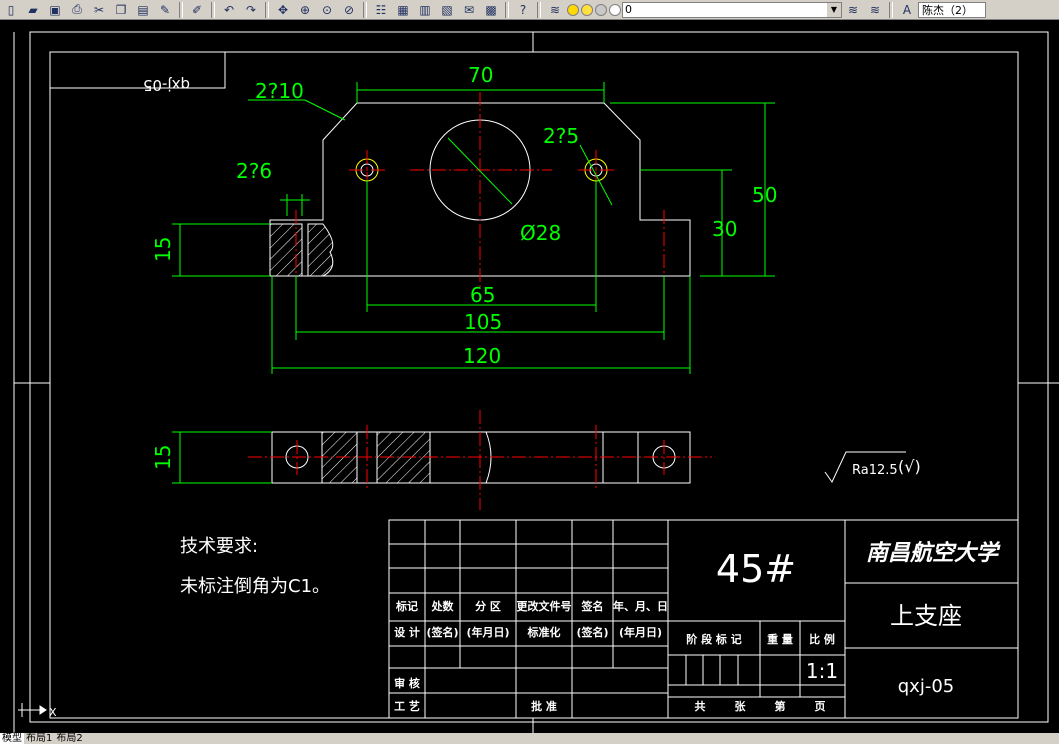  What do you see at coordinates (12, 738) in the screenshot?
I see `tab-model: 模型` at bounding box center [12, 738].